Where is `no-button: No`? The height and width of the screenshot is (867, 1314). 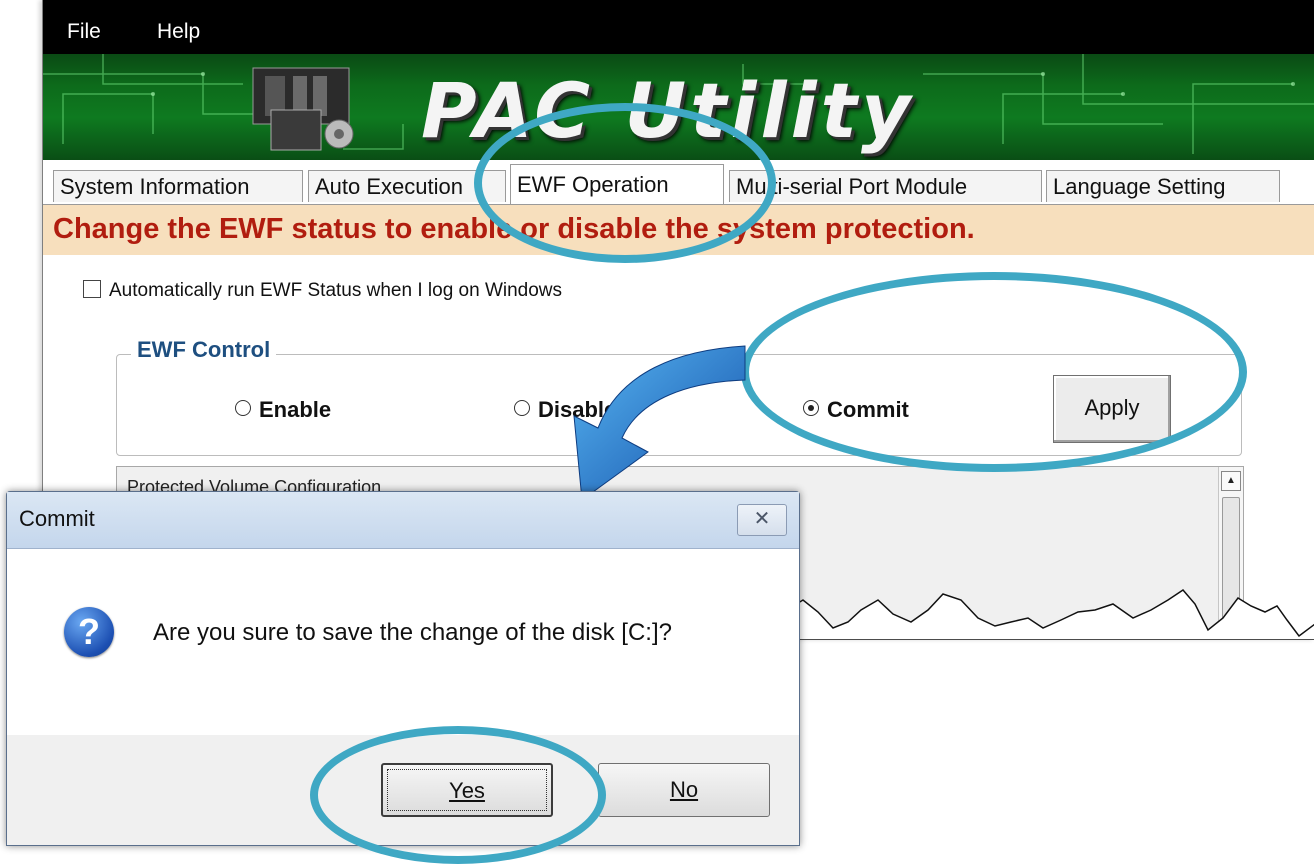
no-button: No is located at coordinates (684, 790).